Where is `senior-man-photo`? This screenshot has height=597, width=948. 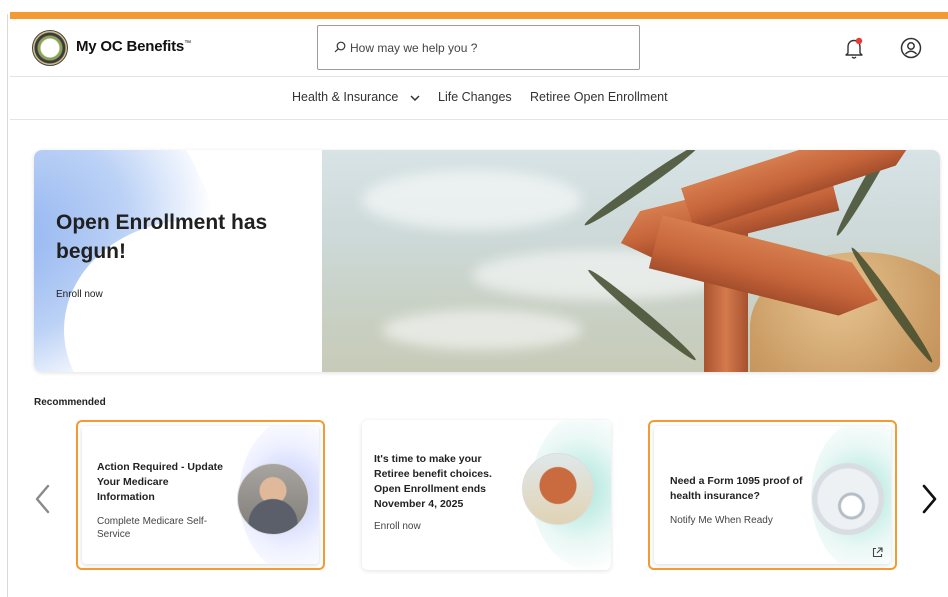 senior-man-photo is located at coordinates (273, 499).